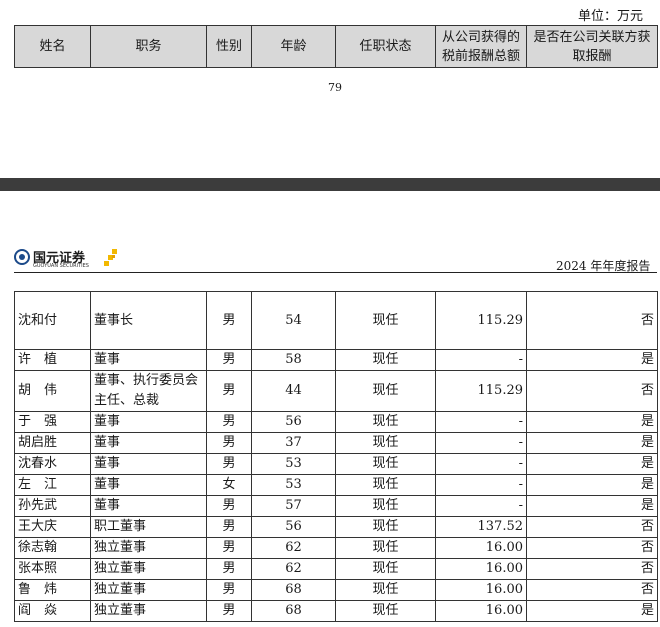  What do you see at coordinates (52, 485) in the screenshot?
I see `cell-name: 左 江` at bounding box center [52, 485].